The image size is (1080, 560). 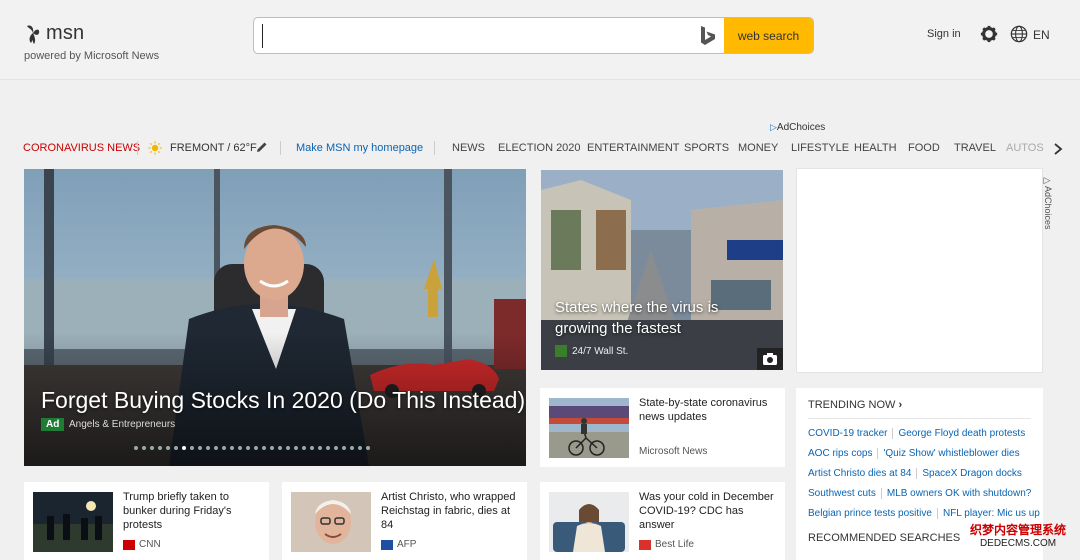 What do you see at coordinates (951, 453) in the screenshot?
I see `trending-link: 'Quiz Show' whistleblower dies` at bounding box center [951, 453].